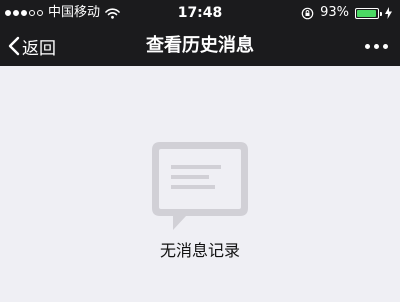  I want to click on battery-percent: 93%, so click(334, 12).